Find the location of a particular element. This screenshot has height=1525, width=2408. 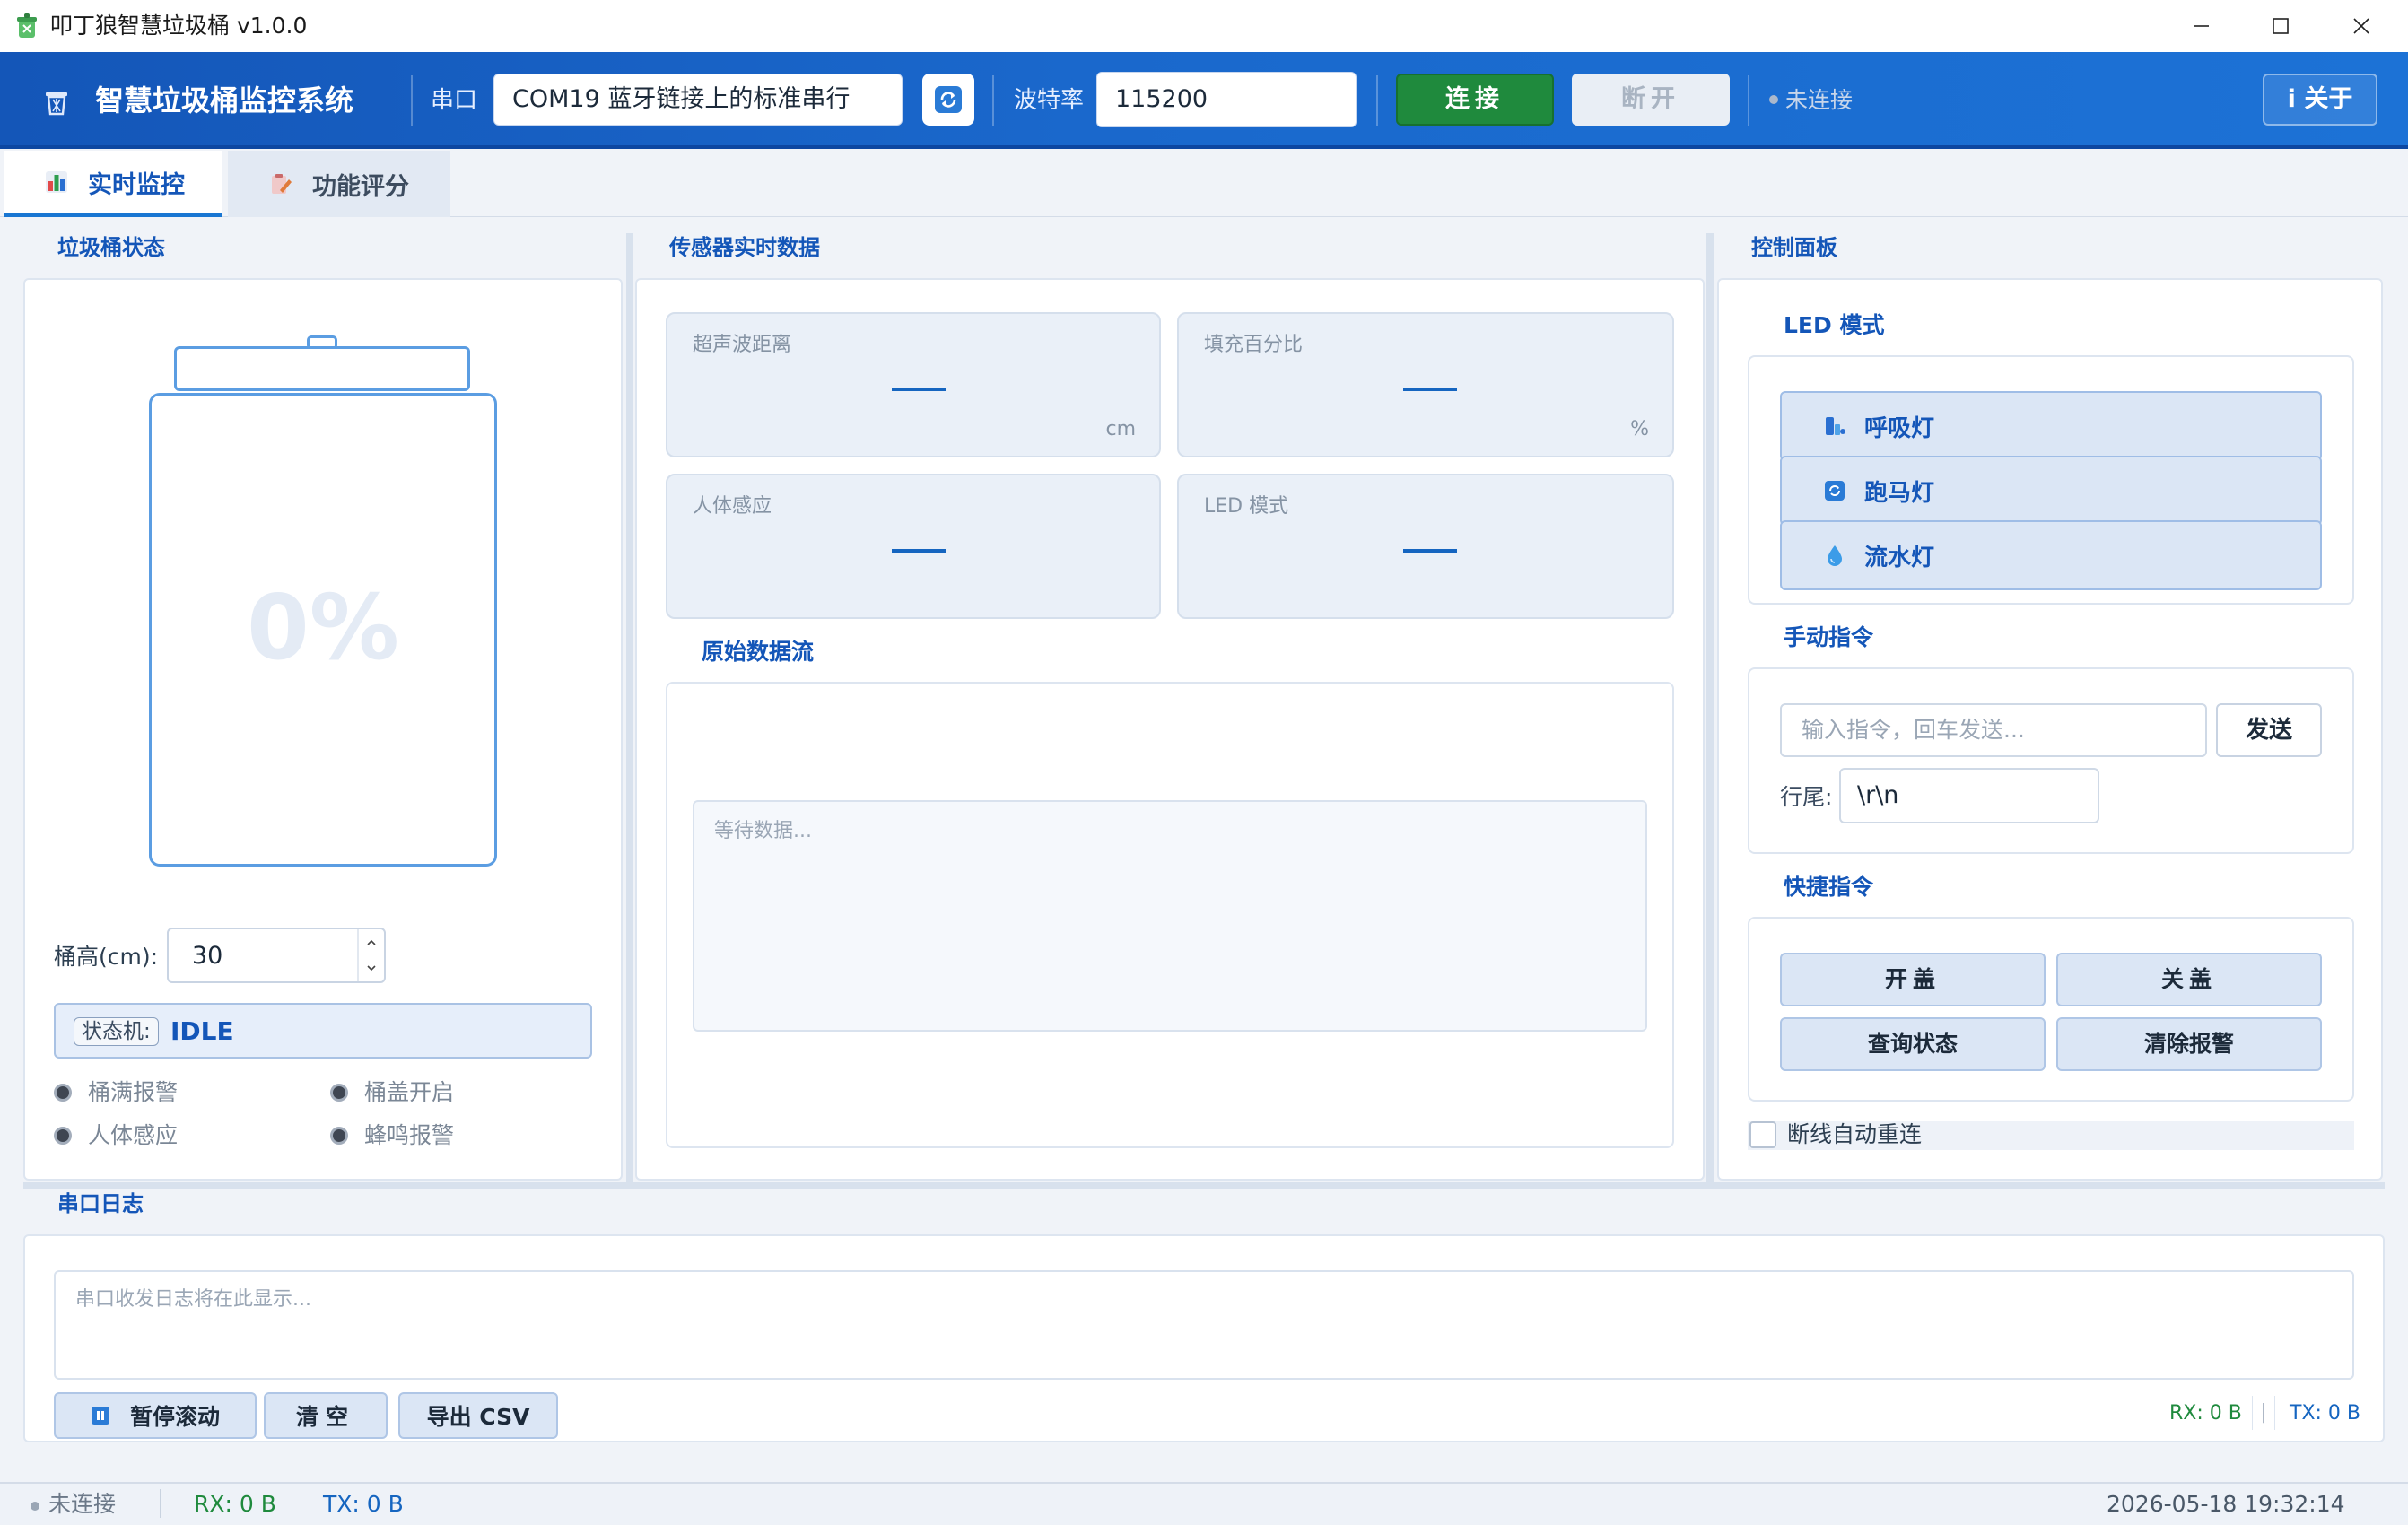

status-bar-separator is located at coordinates (160, 1503).